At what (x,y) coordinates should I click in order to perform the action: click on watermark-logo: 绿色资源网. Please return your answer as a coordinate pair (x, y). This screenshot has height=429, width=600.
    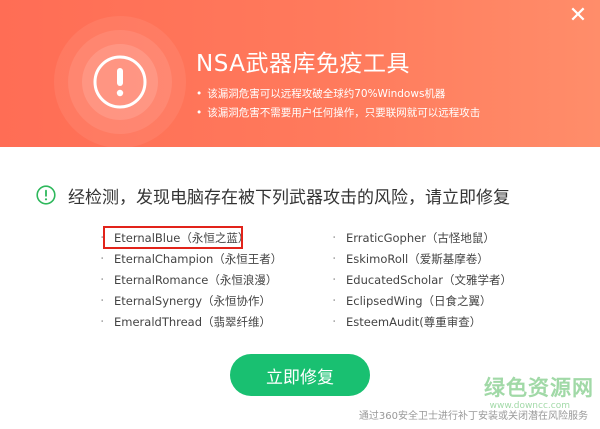
    Looking at the image, I should click on (539, 388).